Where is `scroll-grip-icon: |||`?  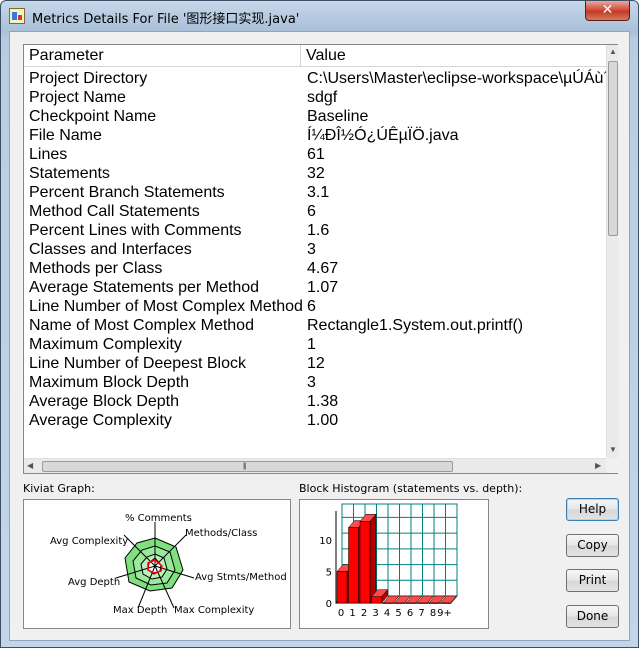 scroll-grip-icon: ||| is located at coordinates (245, 466).